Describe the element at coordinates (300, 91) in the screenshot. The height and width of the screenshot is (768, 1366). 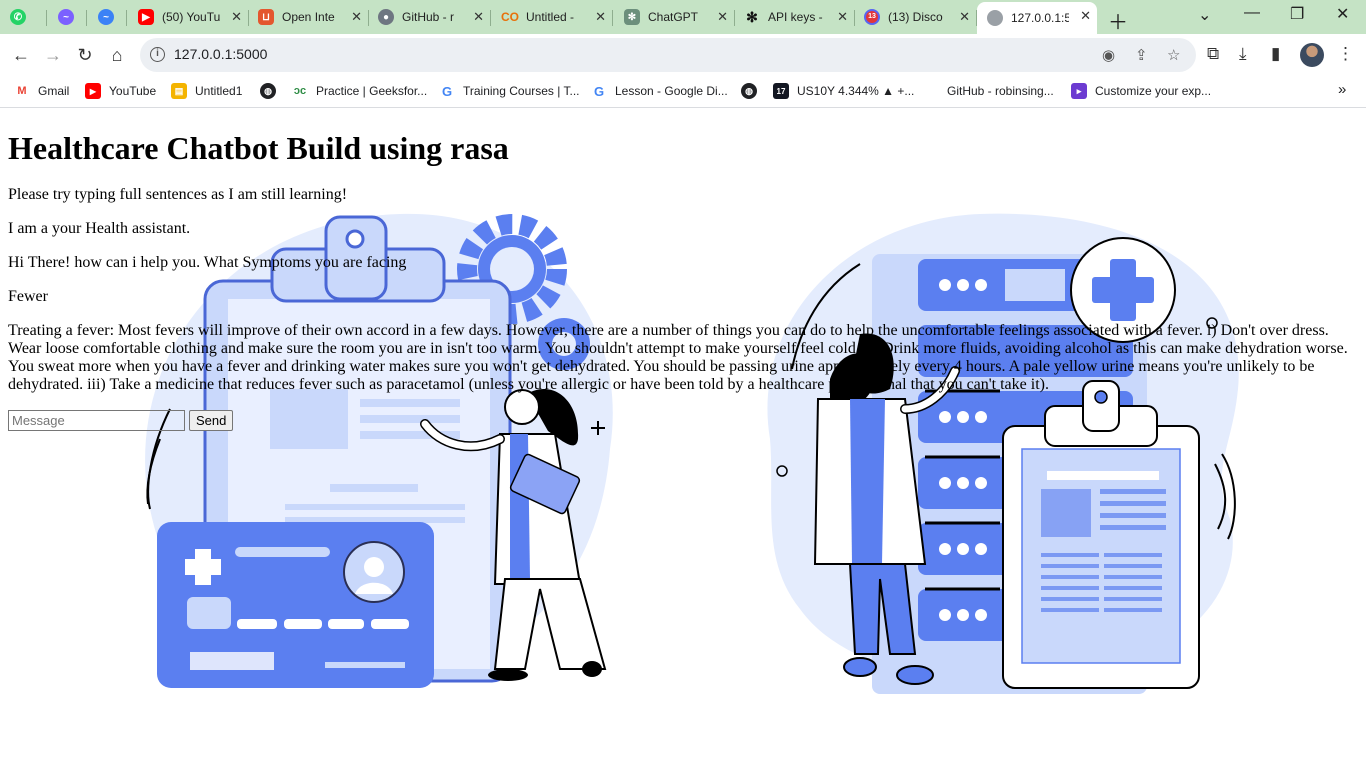
I see `geeksforgeeks-icon: ↄc` at that location.